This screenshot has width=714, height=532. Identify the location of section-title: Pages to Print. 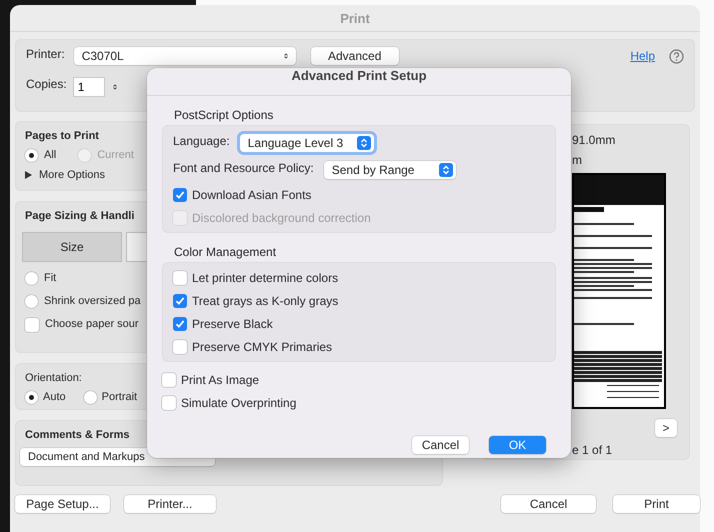
(62, 136).